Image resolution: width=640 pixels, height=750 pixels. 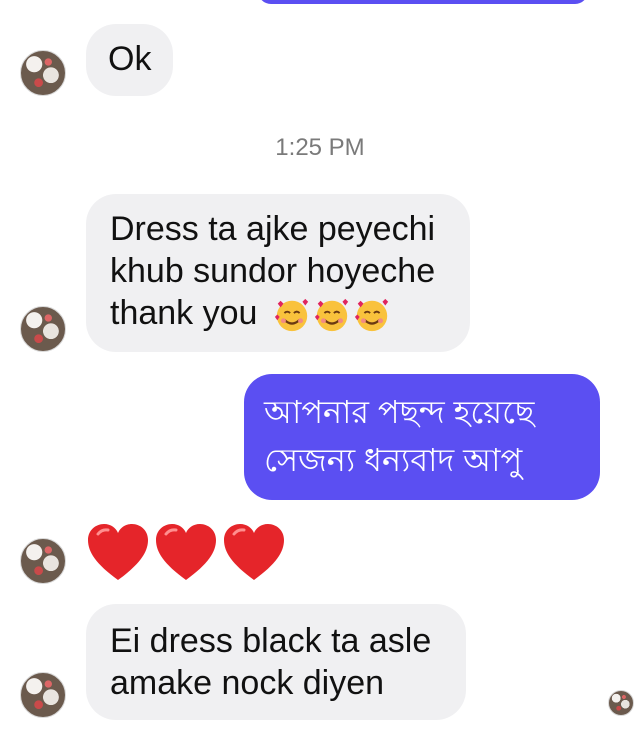 What do you see at coordinates (393, 460) in the screenshot?
I see `message-line: সেজন্য ধন্যবাদ আপু` at bounding box center [393, 460].